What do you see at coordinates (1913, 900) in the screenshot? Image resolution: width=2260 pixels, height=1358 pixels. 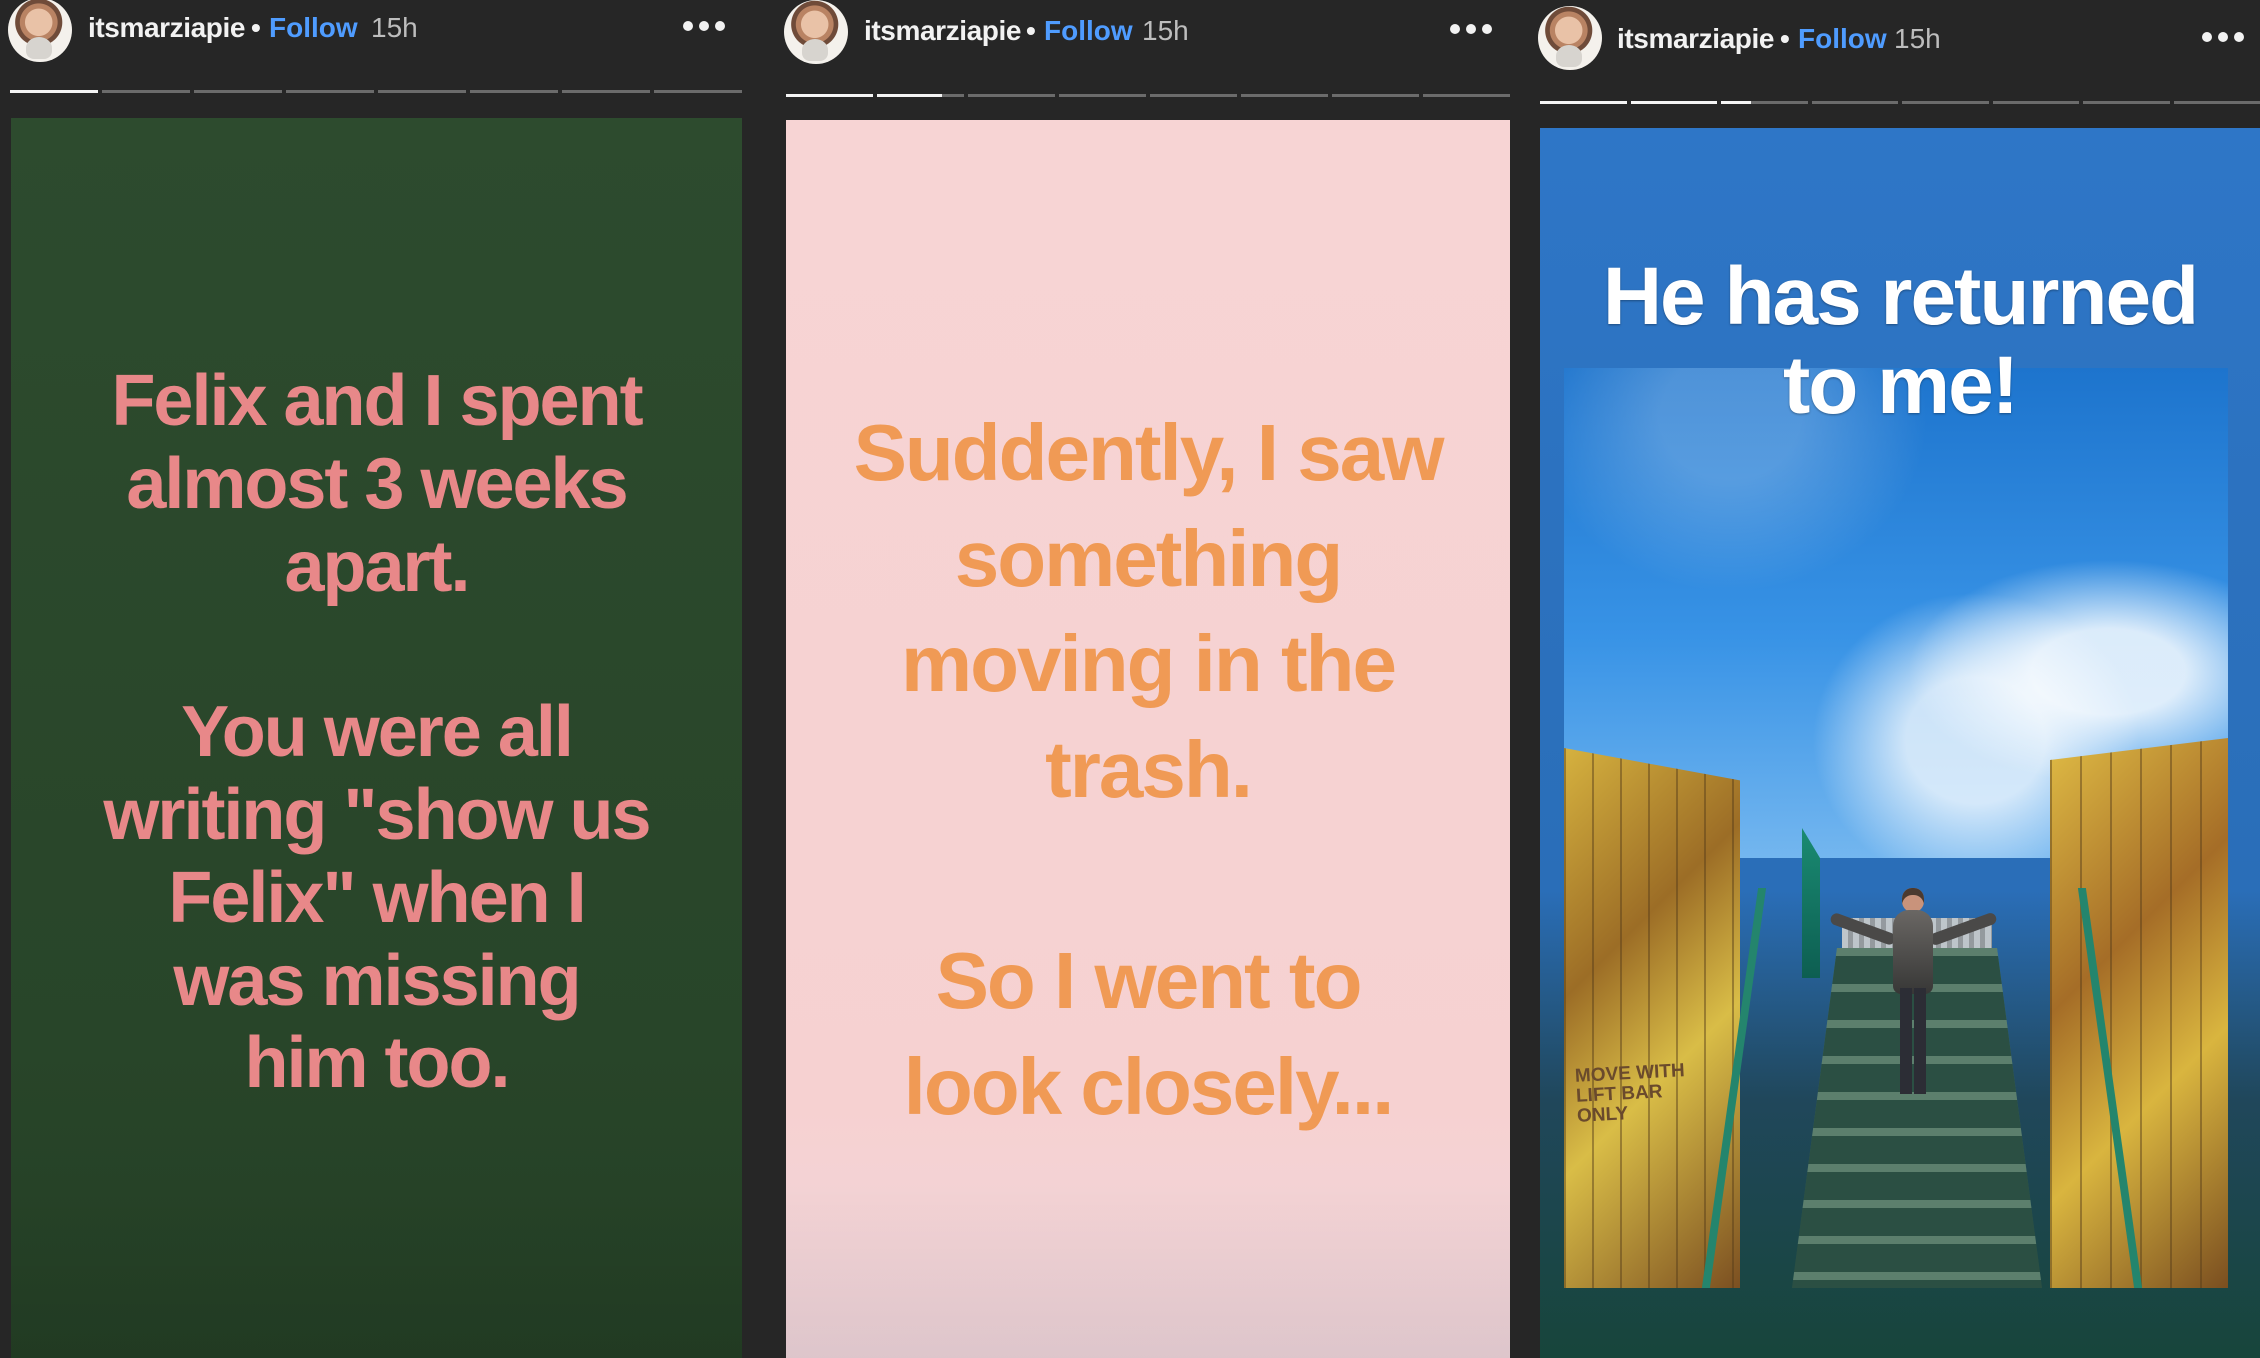 I see `person-head` at bounding box center [1913, 900].